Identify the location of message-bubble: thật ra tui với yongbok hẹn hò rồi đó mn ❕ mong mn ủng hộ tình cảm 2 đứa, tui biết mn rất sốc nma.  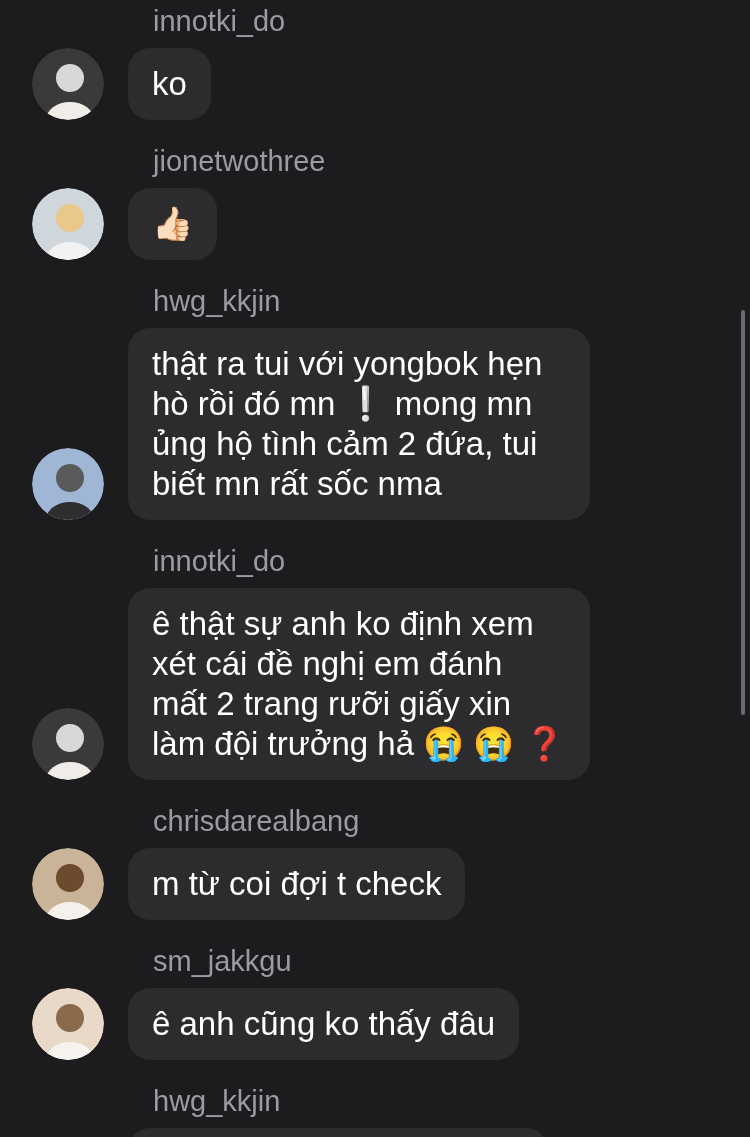
(359, 424).